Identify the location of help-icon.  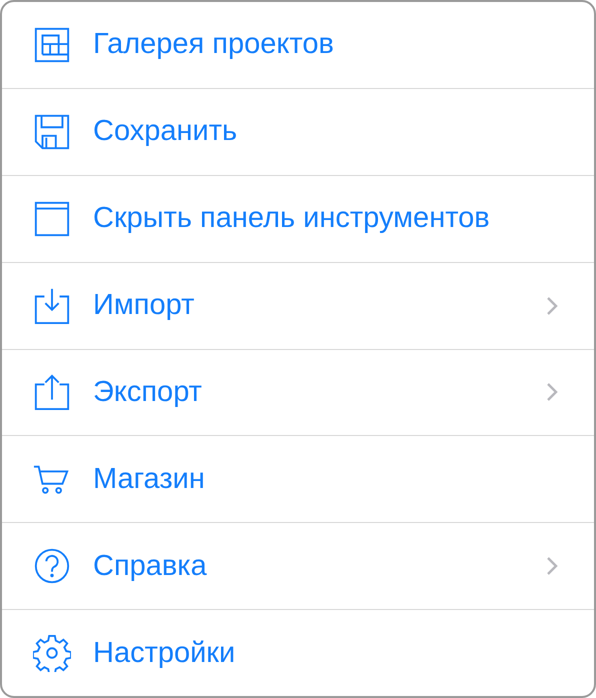
(52, 566).